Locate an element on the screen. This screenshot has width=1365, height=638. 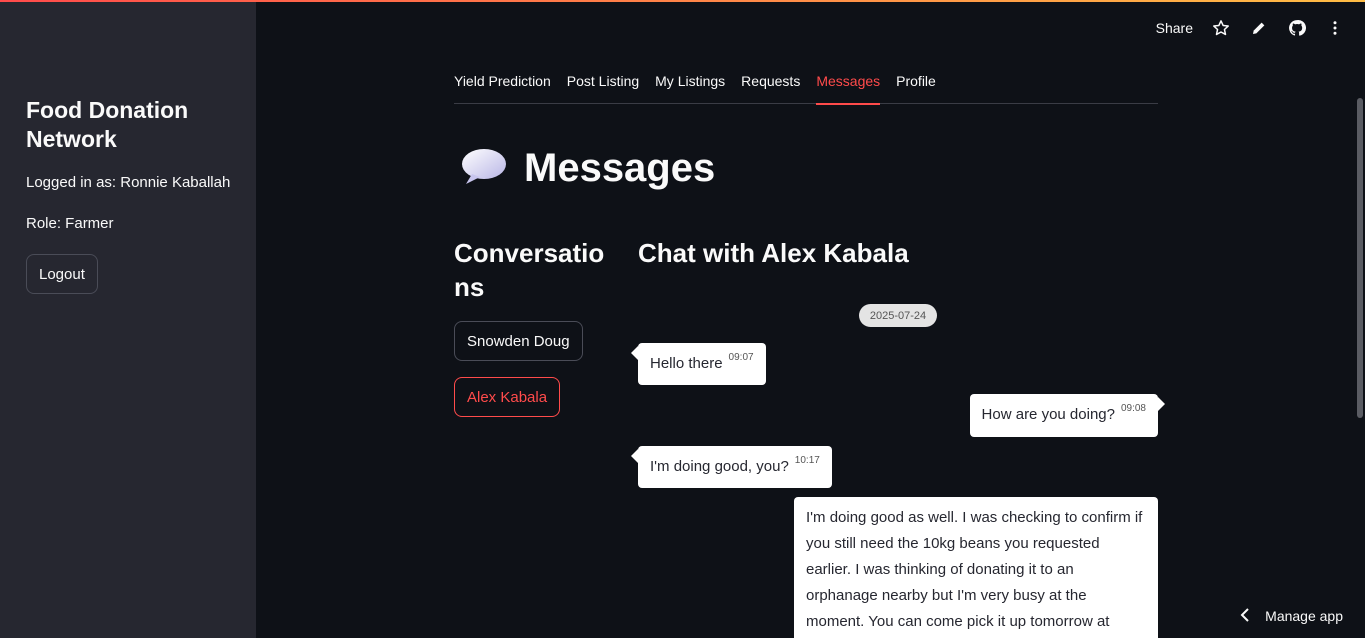
tab-post-listing: Post Listing is located at coordinates (603, 87).